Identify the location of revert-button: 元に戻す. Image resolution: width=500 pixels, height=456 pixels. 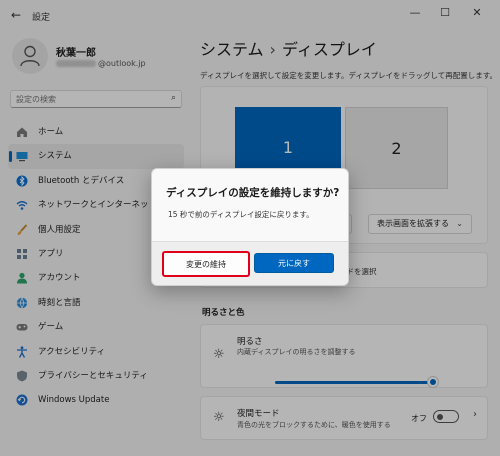
(294, 263).